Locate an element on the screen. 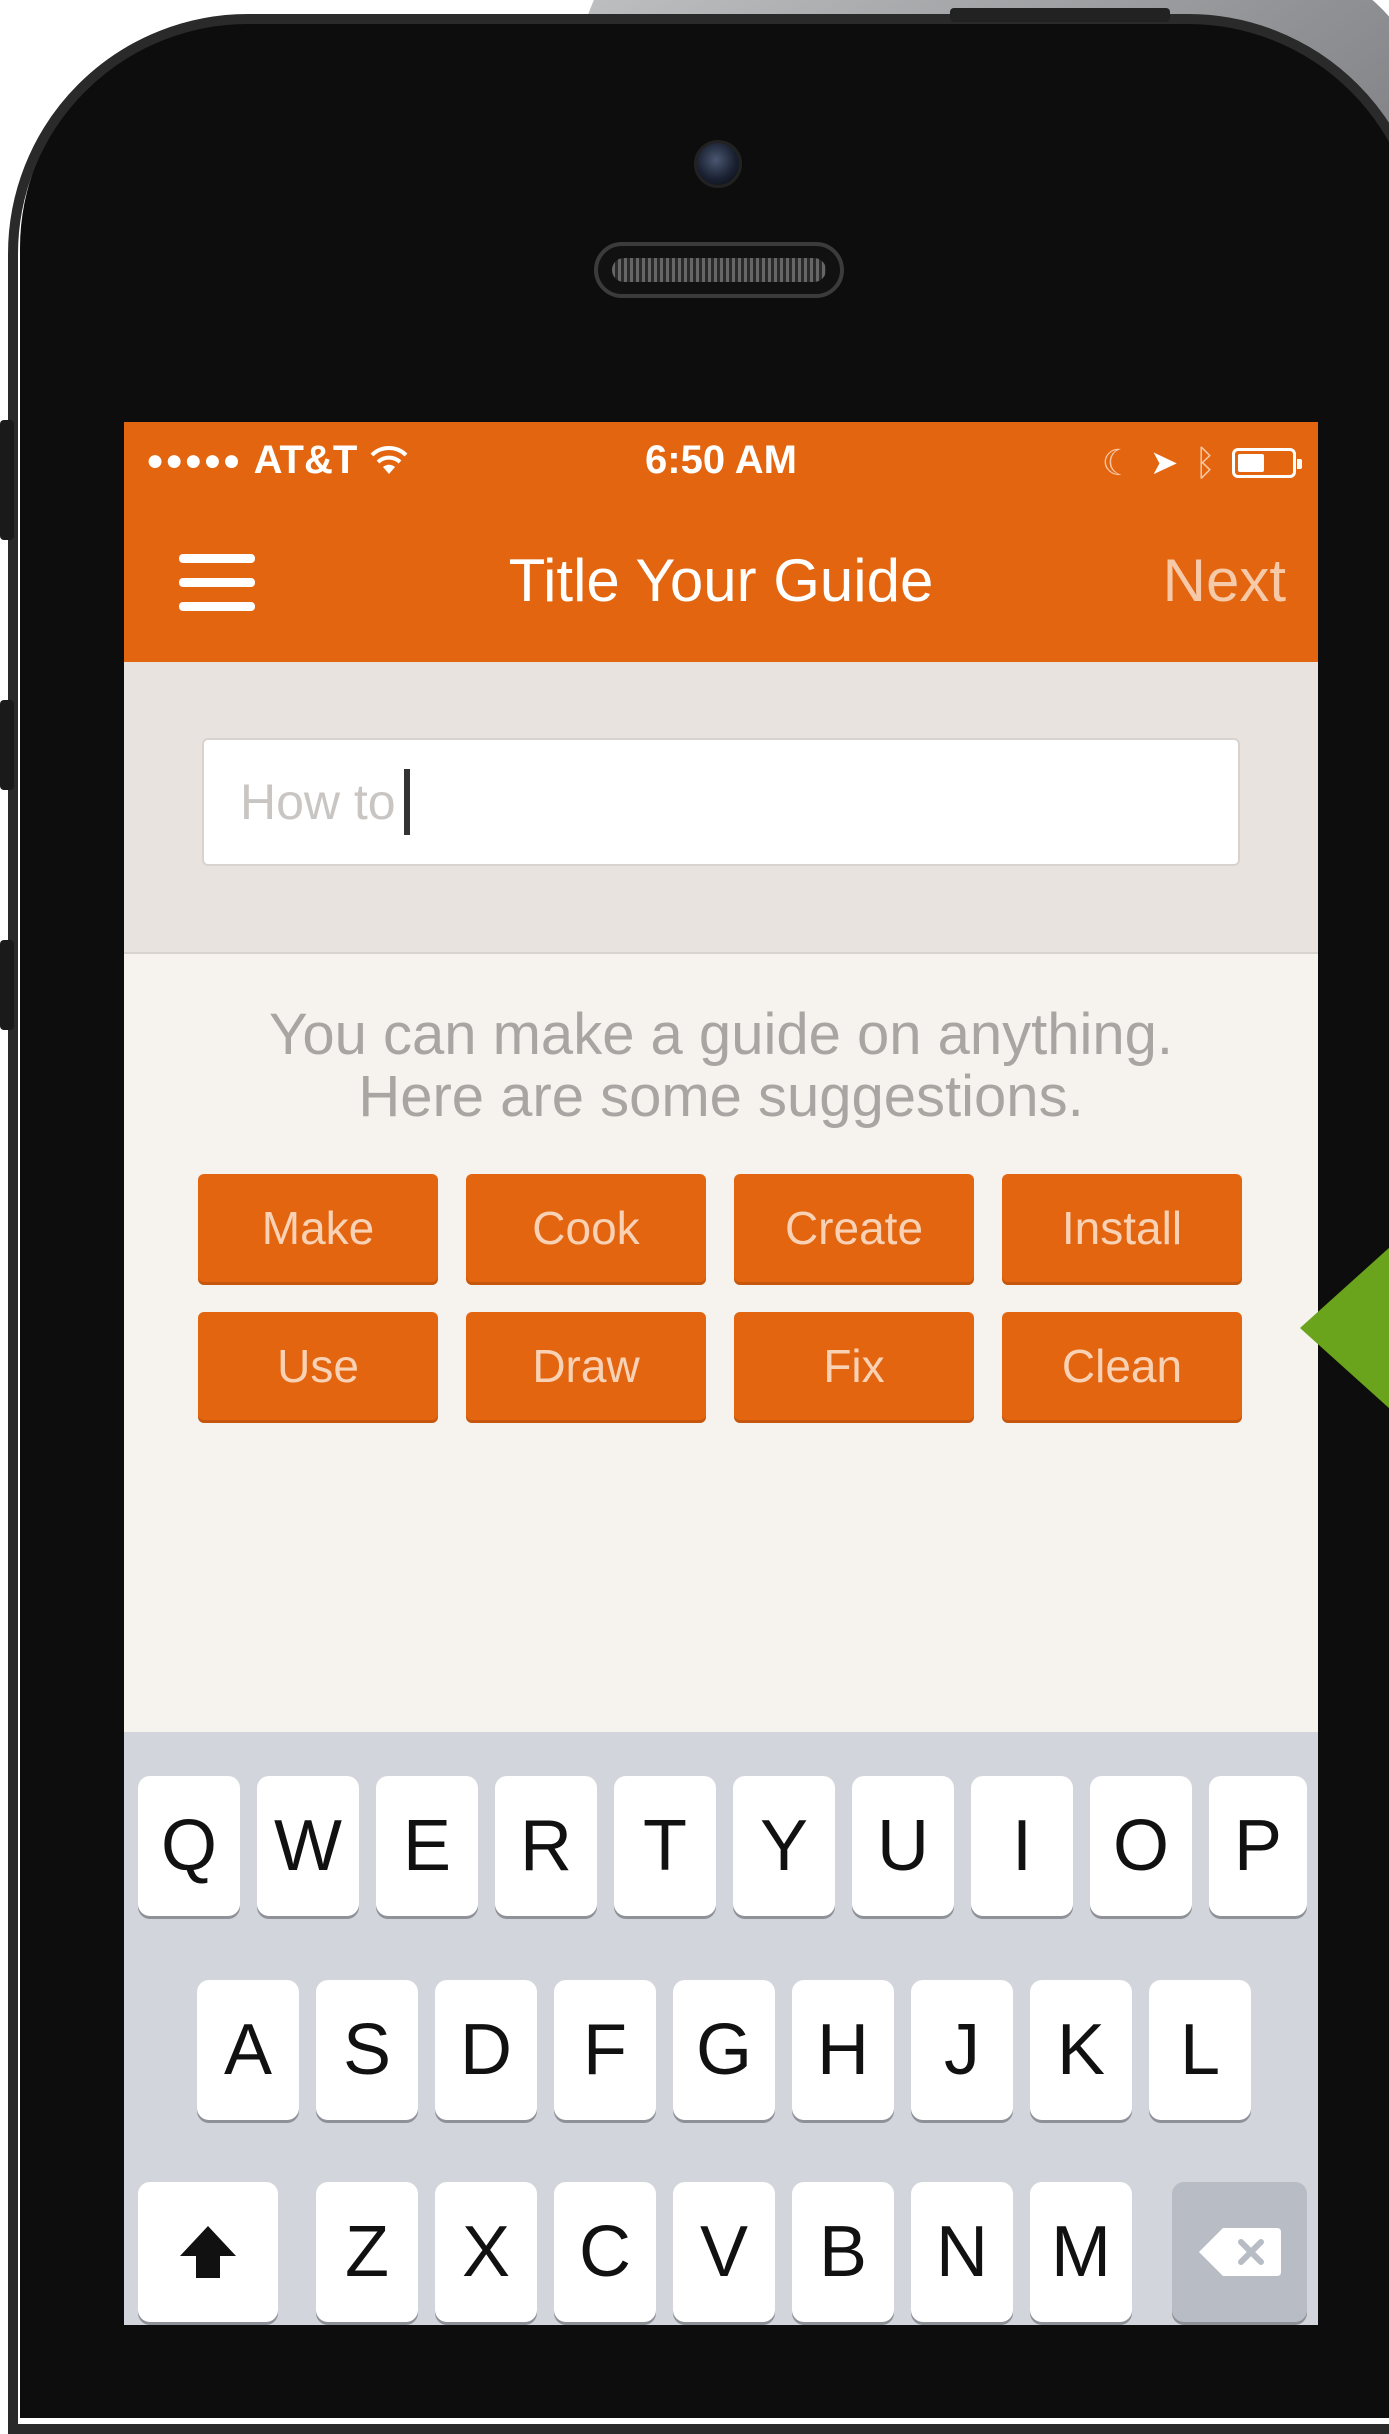 The image size is (1389, 2434). key-d: D is located at coordinates (486, 2050).